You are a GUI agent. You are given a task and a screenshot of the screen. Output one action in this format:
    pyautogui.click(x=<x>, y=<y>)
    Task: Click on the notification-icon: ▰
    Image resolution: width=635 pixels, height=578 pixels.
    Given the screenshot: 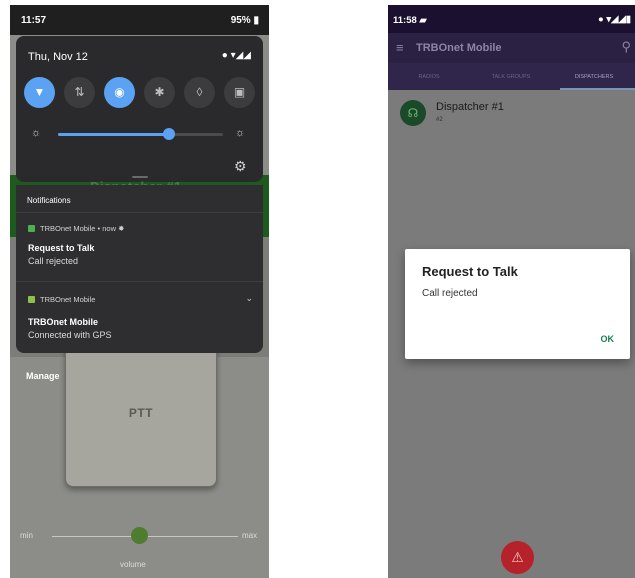 What is the action you would take?
    pyautogui.click(x=423, y=20)
    